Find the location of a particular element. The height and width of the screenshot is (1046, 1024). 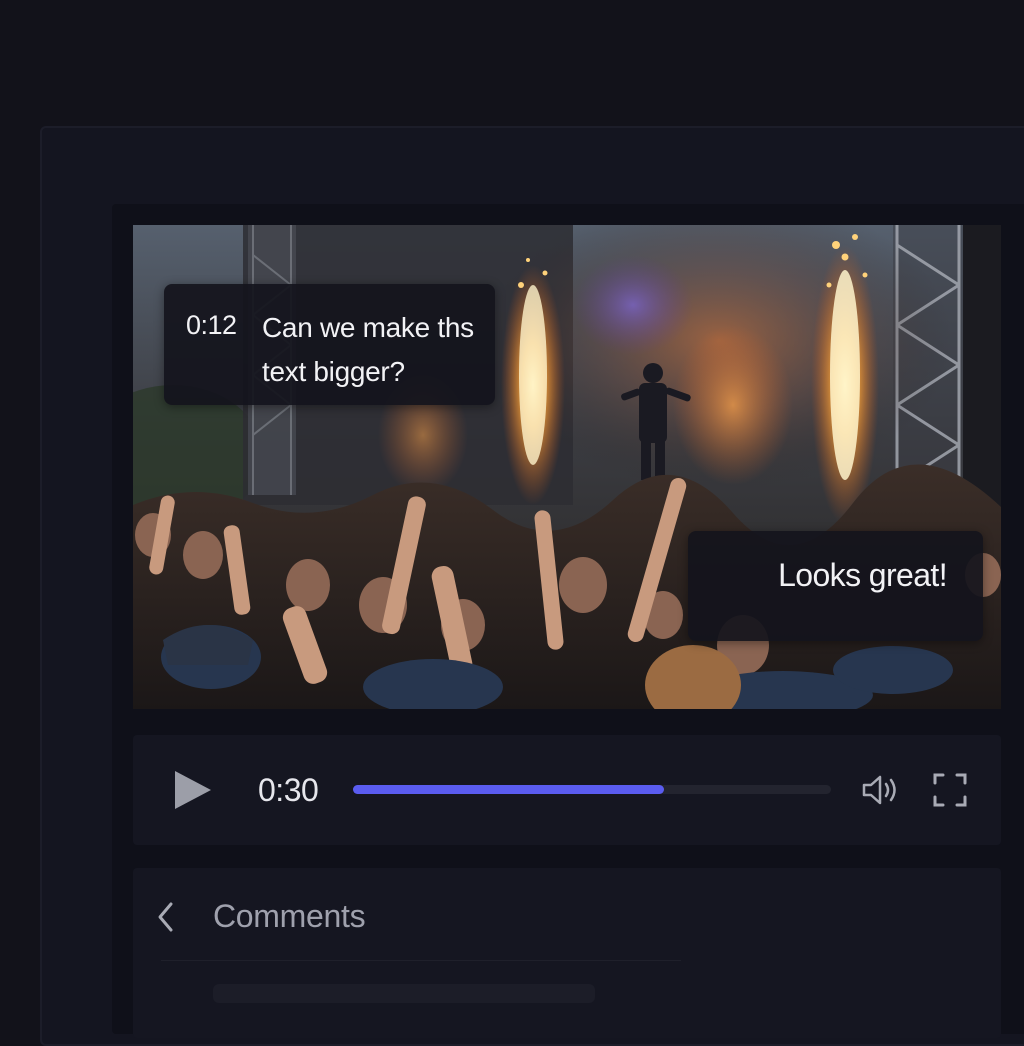

comments-title: Comments is located at coordinates (289, 916).